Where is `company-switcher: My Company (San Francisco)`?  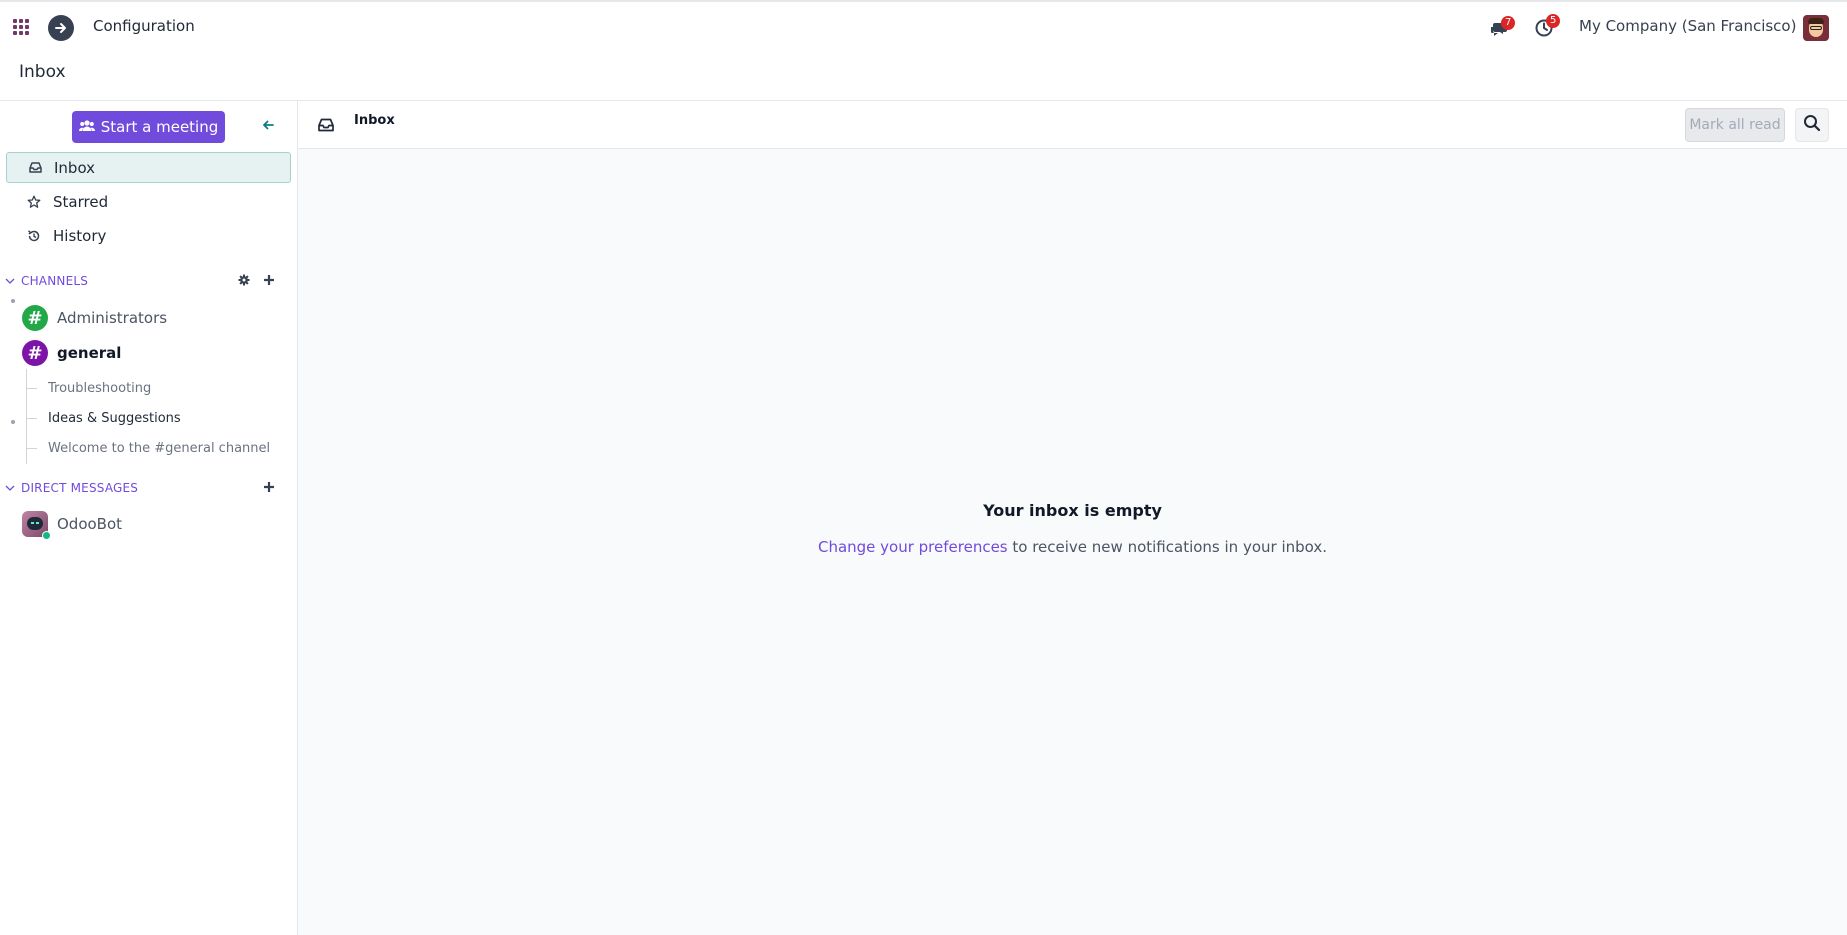 company-switcher: My Company (San Francisco) is located at coordinates (1687, 26).